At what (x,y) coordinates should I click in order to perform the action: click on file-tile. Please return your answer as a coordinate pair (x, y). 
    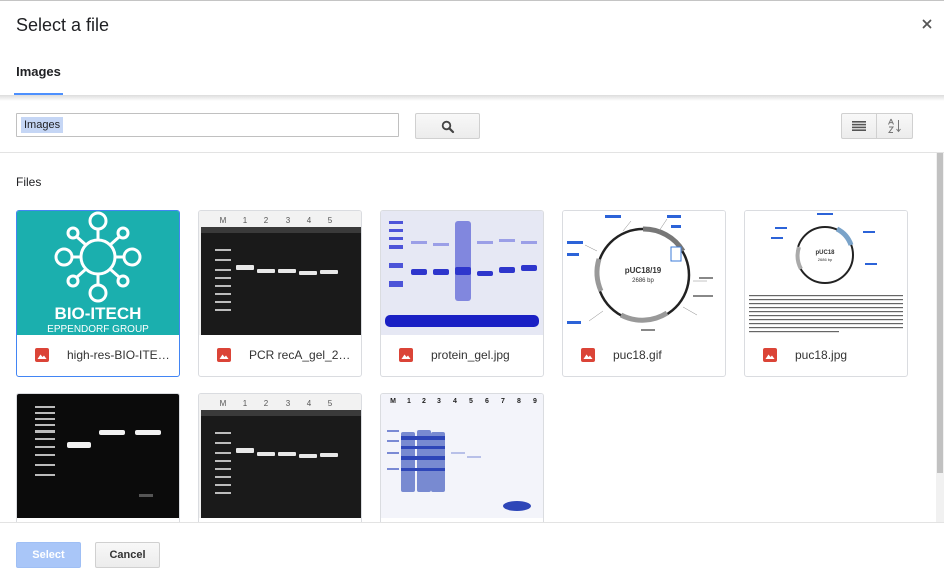
    Looking at the image, I should click on (98, 457).